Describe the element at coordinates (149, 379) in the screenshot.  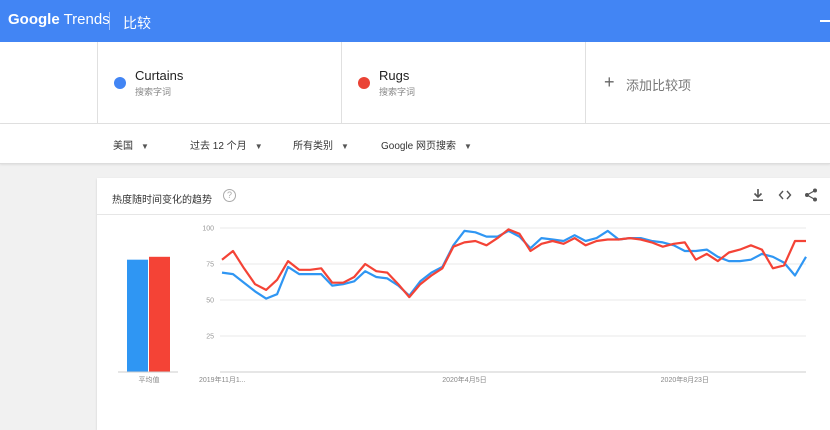
I see `average-label: 平均值` at that location.